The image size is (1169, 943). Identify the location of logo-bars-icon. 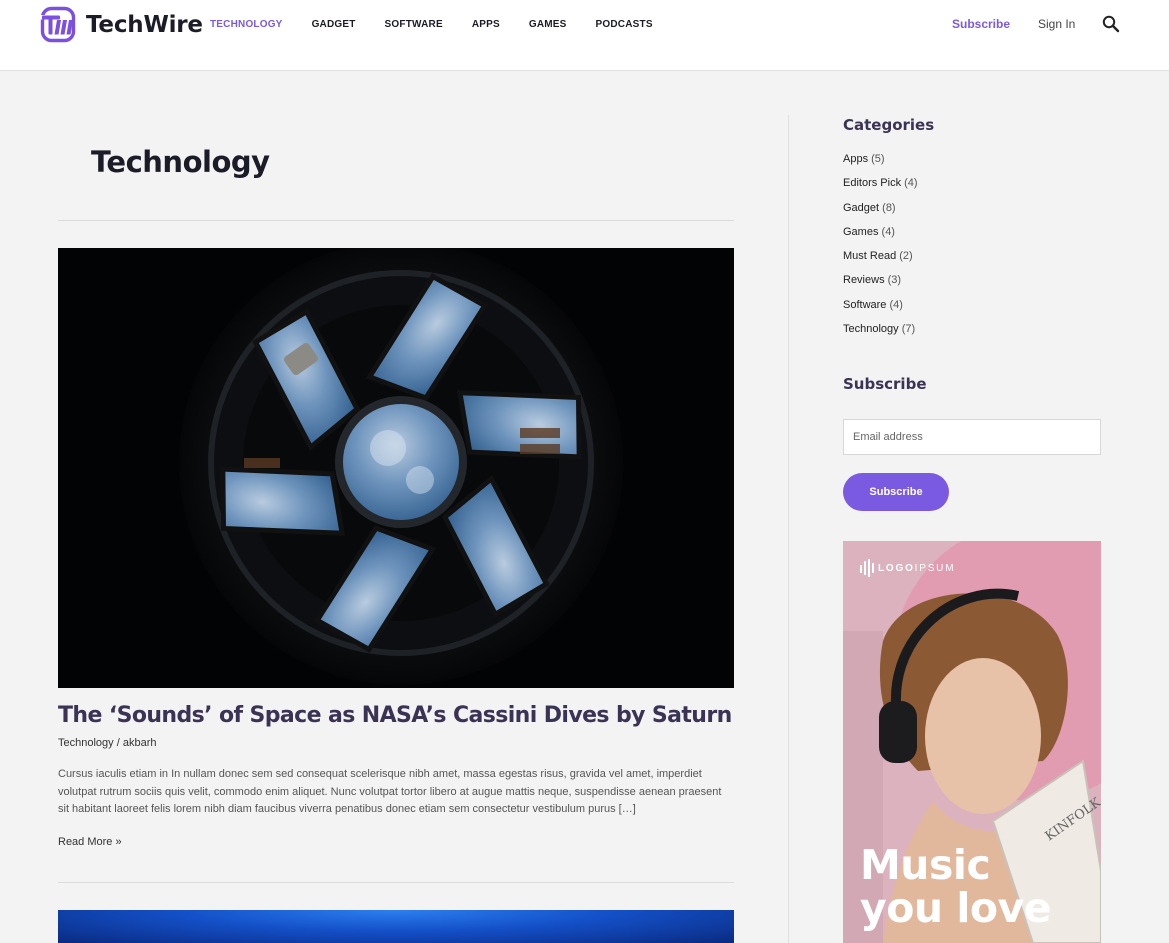
(867, 568).